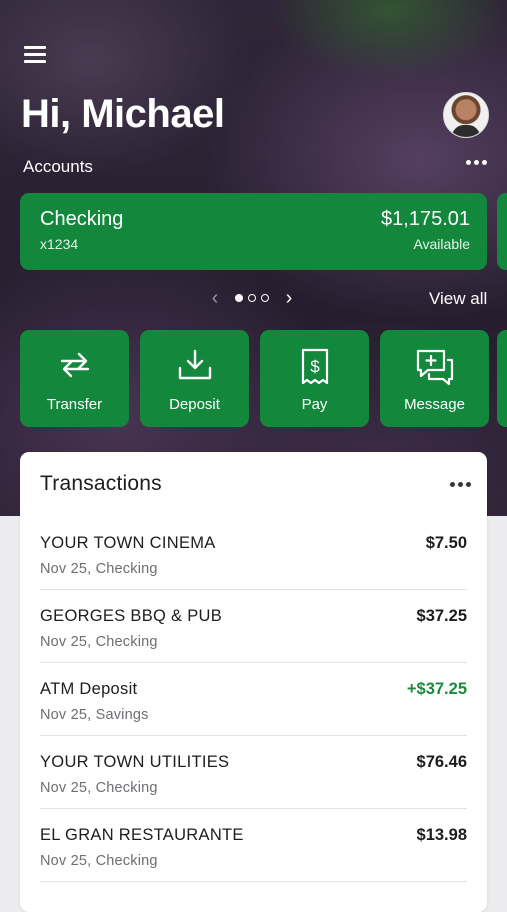 This screenshot has width=507, height=912. I want to click on transaction-detail: Nov 25, Savings, so click(94, 715).